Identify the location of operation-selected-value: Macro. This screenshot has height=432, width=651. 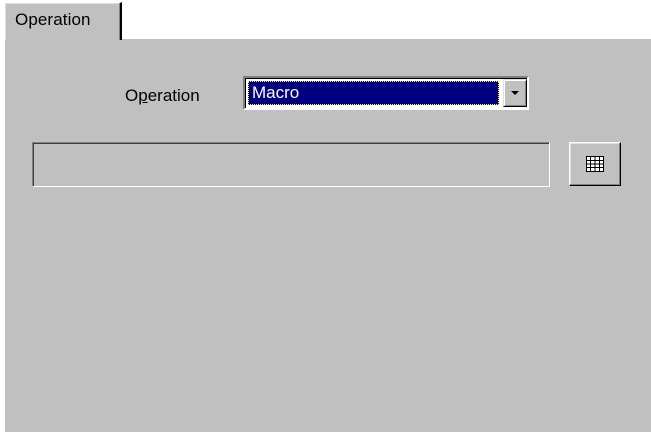
(373, 93).